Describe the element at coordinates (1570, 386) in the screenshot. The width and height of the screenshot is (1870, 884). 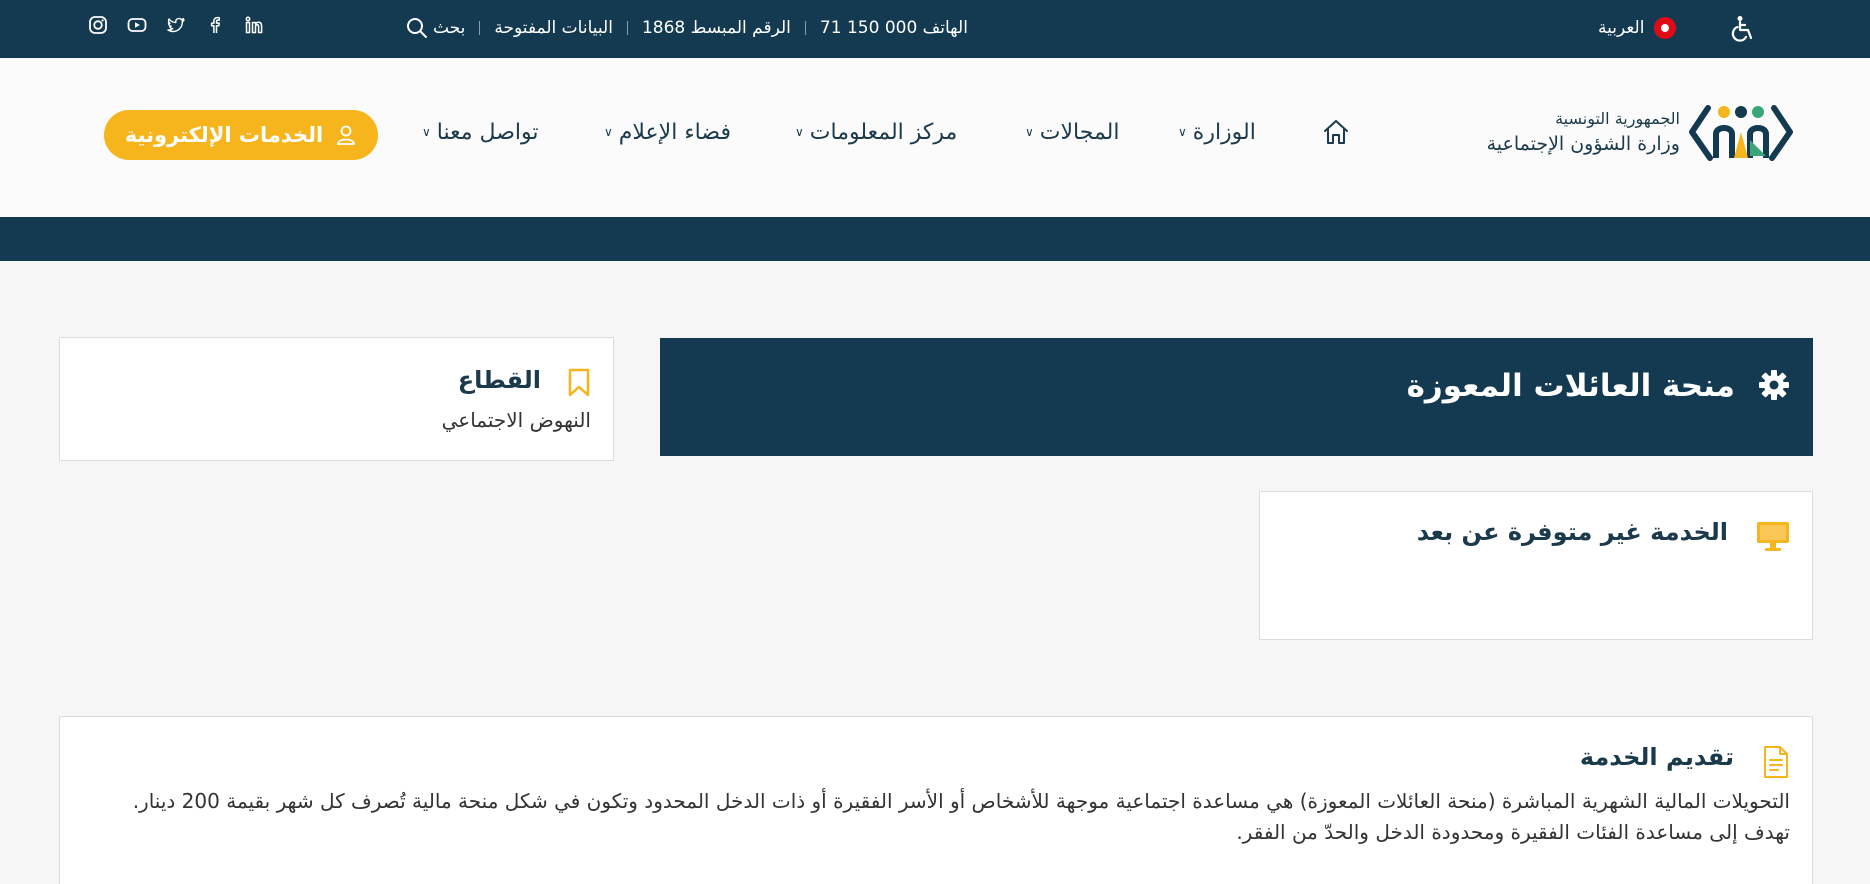
I see `page-title: منحة العائلات المعوزة` at that location.